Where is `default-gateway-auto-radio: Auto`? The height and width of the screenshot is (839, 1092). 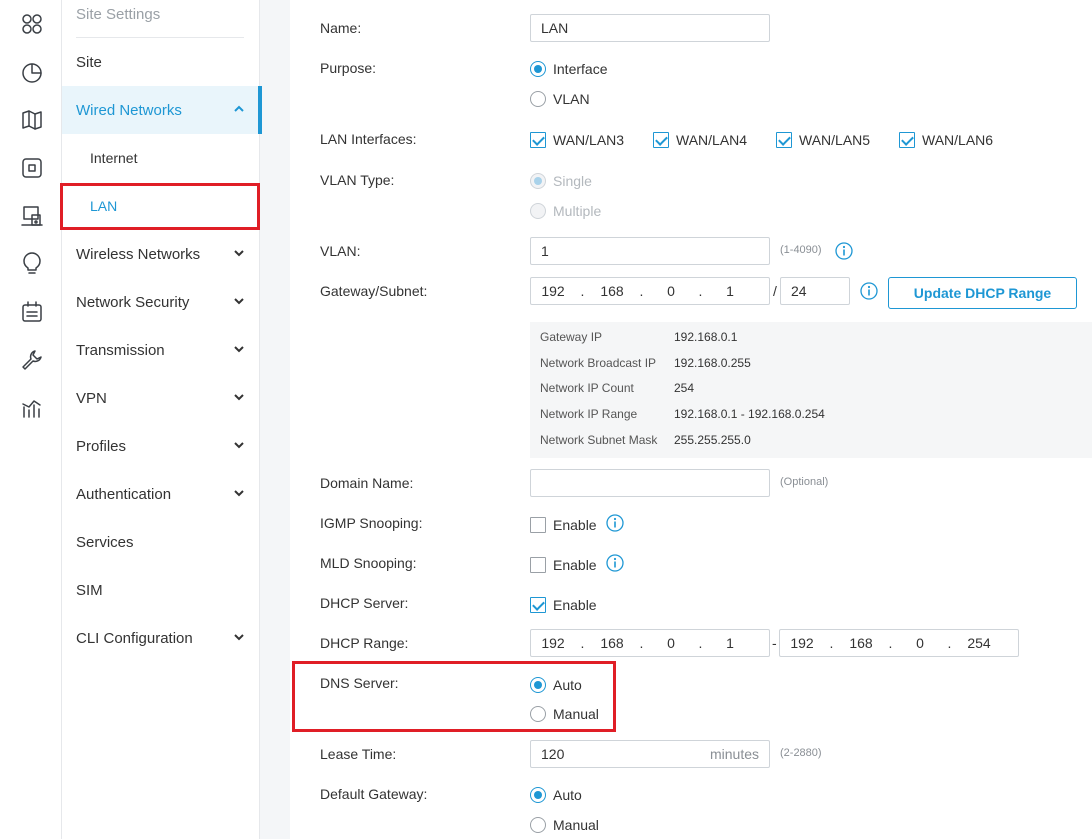
default-gateway-auto-radio: Auto is located at coordinates (556, 795).